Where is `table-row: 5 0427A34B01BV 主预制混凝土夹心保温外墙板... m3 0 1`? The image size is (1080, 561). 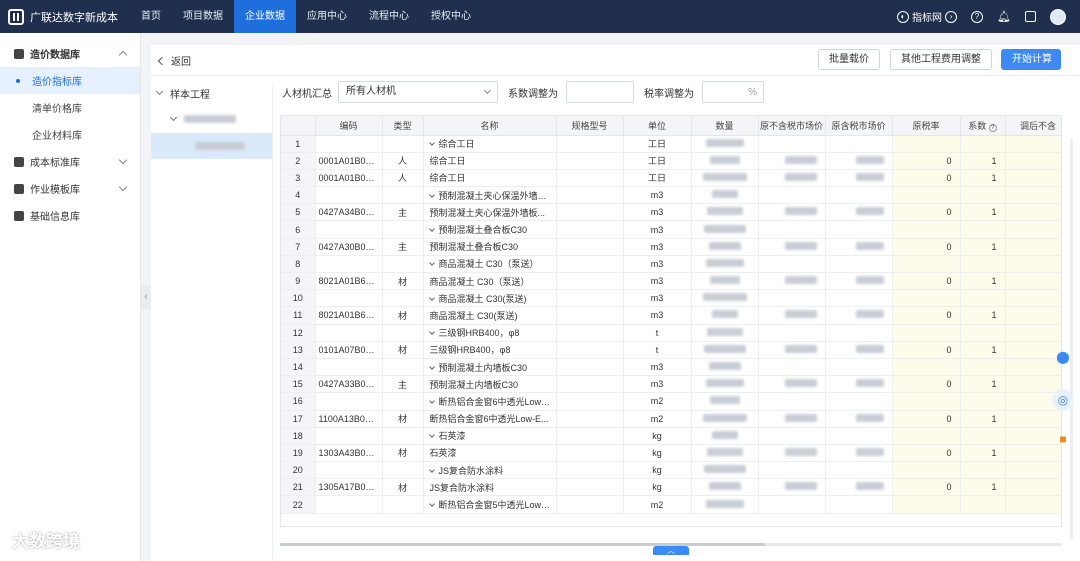 table-row: 5 0427A34B01BV 主预制混凝土夹心保温外墙板... m3 0 1 is located at coordinates (671, 212).